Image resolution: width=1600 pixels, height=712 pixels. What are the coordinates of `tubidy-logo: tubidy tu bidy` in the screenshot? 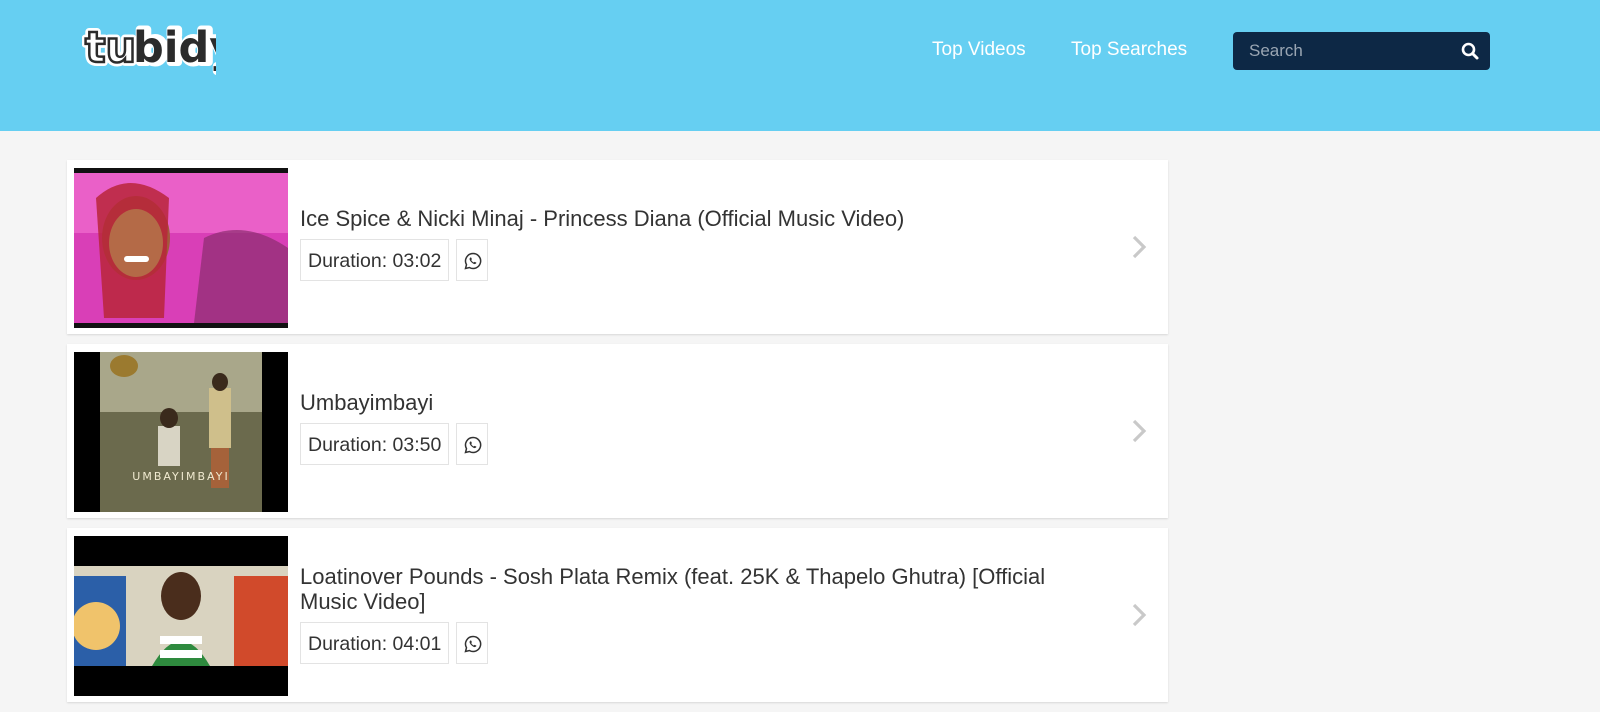 It's located at (149, 46).